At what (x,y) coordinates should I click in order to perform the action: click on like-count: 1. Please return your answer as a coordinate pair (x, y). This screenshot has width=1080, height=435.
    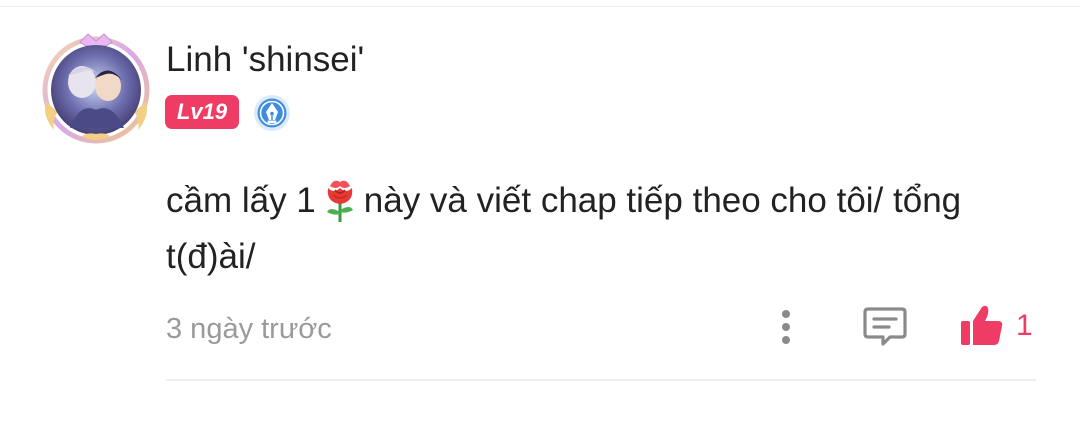
    Looking at the image, I should click on (1024, 325).